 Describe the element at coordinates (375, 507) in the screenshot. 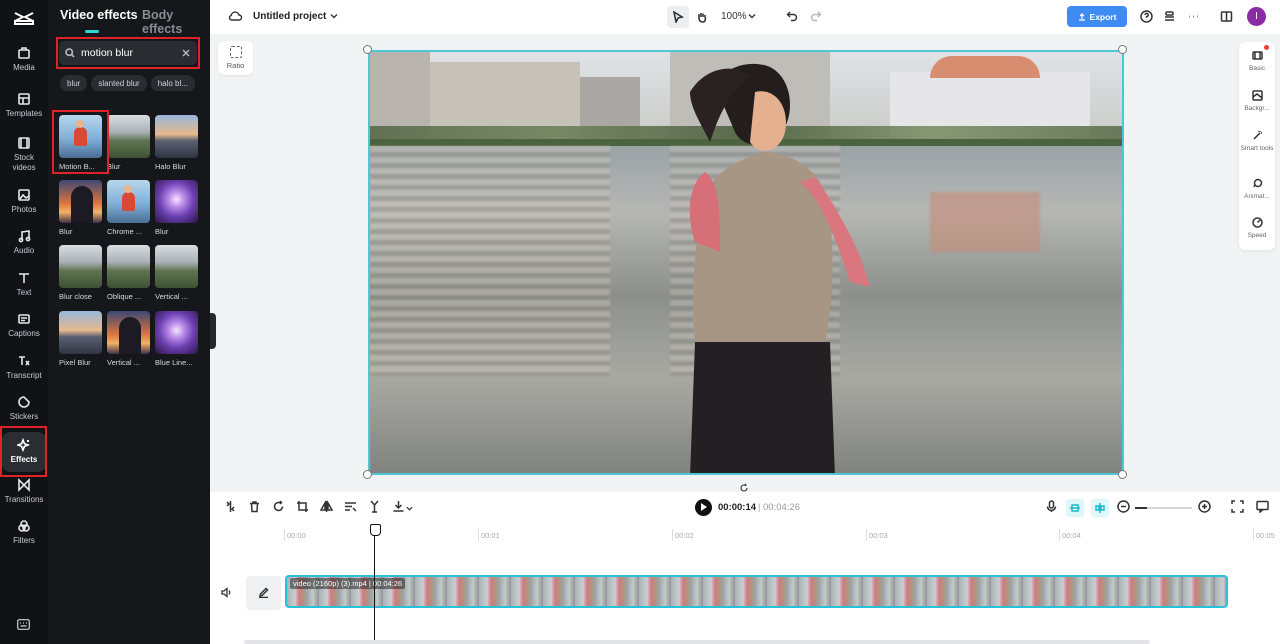

I see `trim-icon` at that location.